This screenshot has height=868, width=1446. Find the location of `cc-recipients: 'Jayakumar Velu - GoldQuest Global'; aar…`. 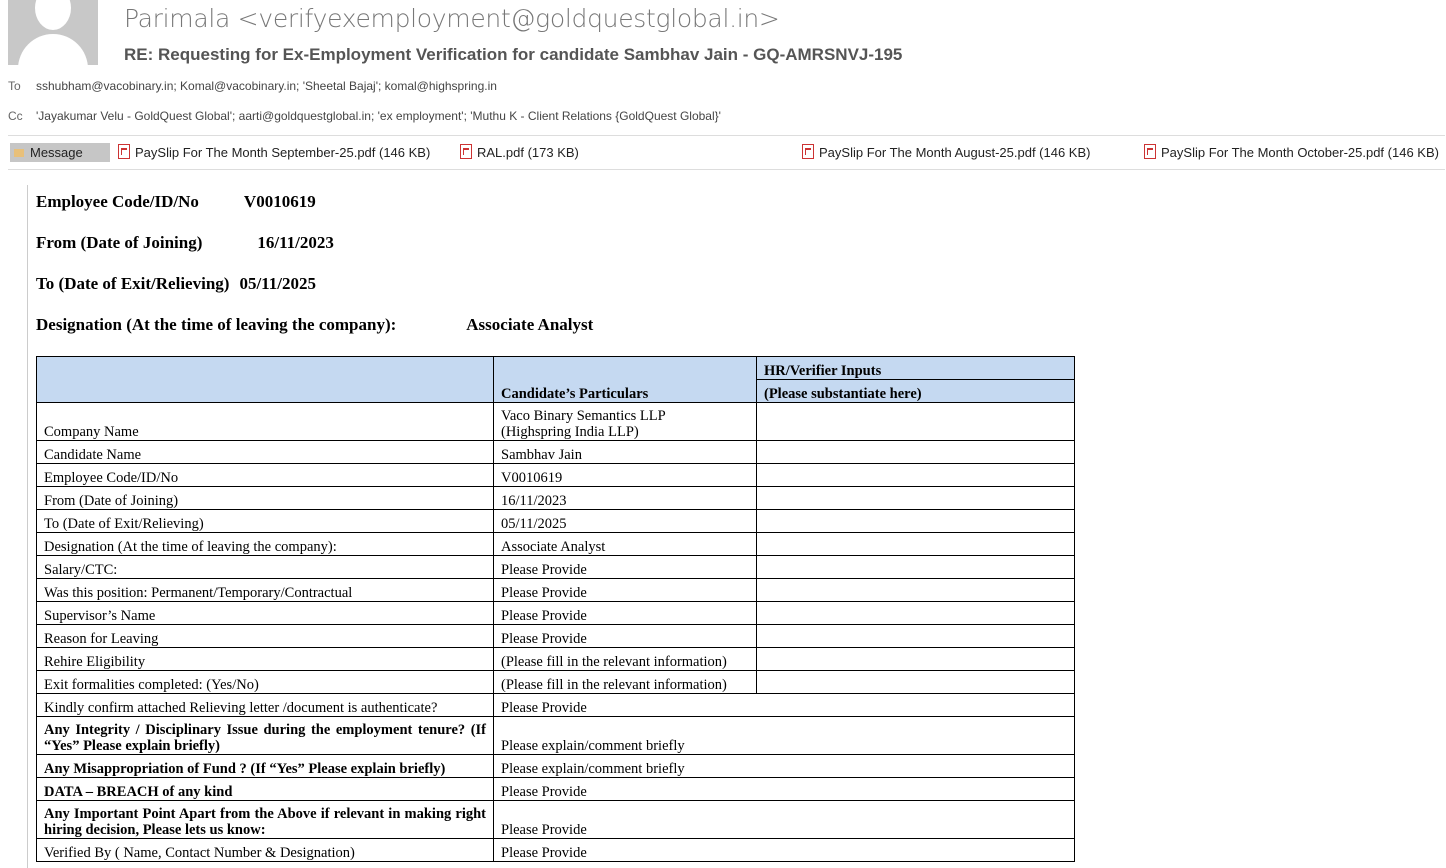

cc-recipients: 'Jayakumar Velu - GoldQuest Global'; aar… is located at coordinates (378, 116).